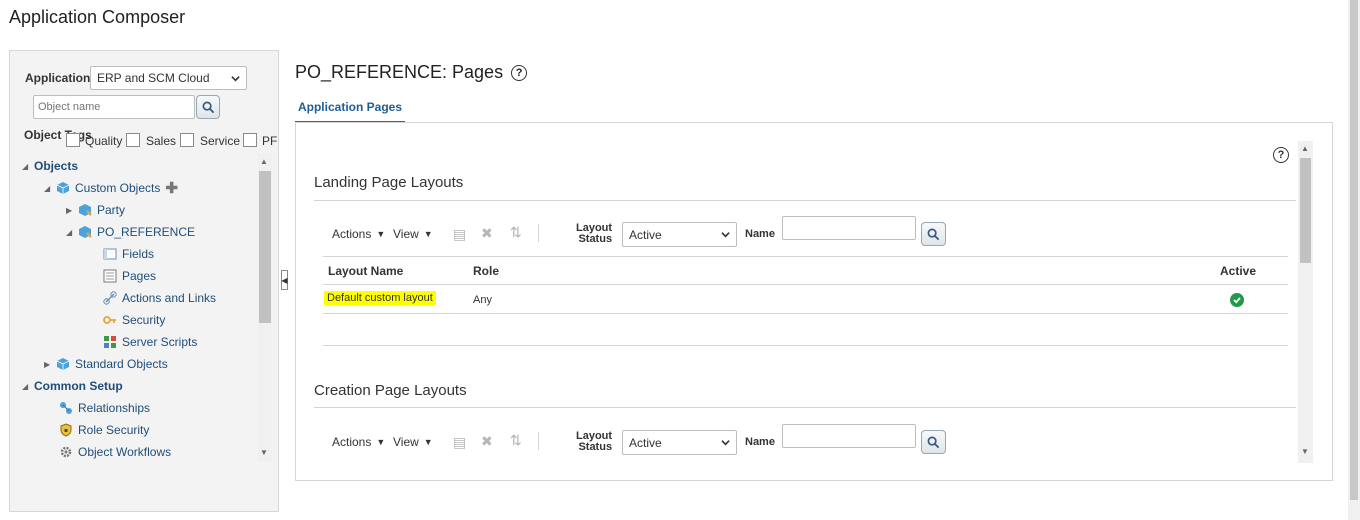  What do you see at coordinates (380, 298) in the screenshot?
I see `layout-name-cell: Default custom layout` at bounding box center [380, 298].